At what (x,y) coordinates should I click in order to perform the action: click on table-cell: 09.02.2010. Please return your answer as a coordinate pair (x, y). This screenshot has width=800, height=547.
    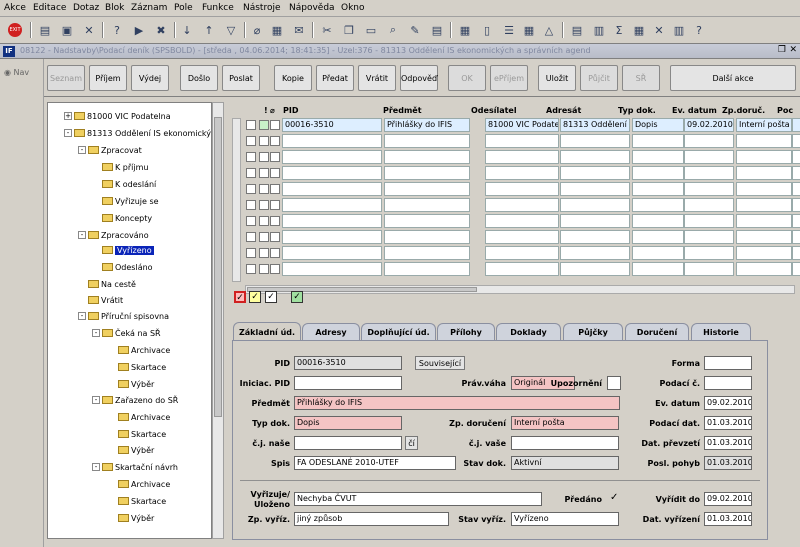
    Looking at the image, I should click on (709, 125).